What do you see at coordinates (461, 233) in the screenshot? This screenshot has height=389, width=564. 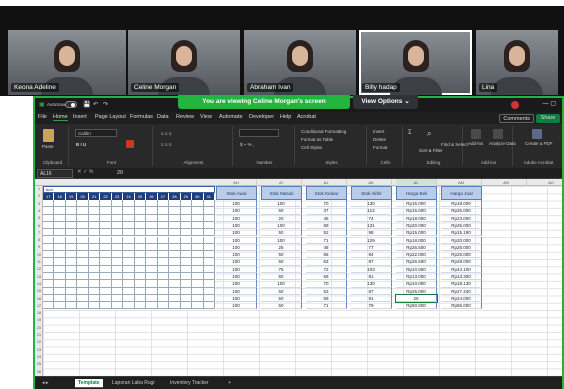 I see `table-cell: Rp15.190` at bounding box center [461, 233].